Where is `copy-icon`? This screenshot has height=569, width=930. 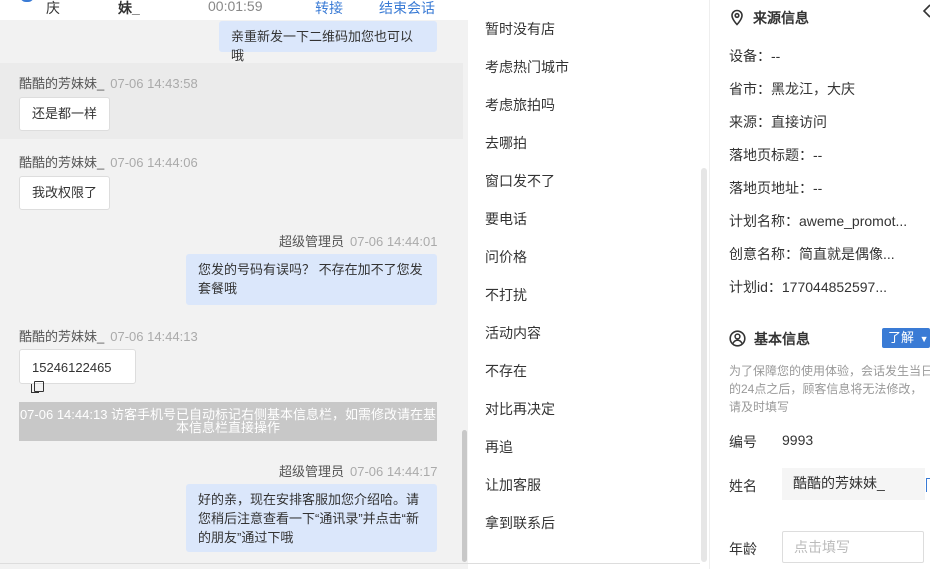
copy-icon is located at coordinates (37, 387).